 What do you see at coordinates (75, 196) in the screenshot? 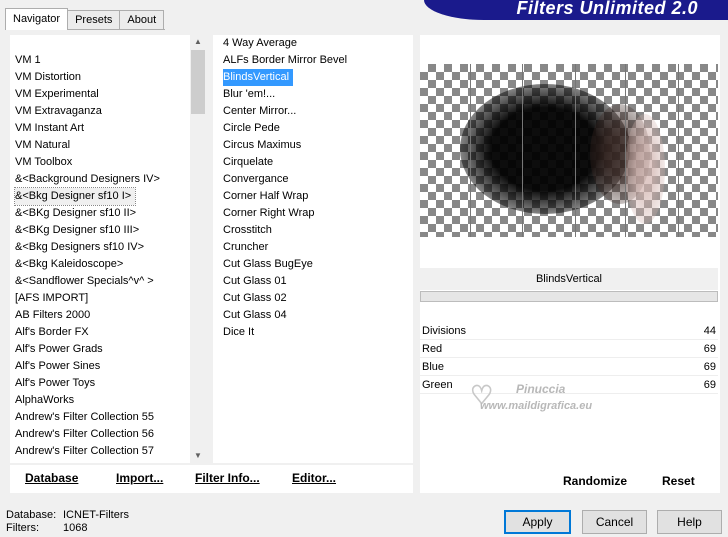
I see `category-item: &<Bkg Designer sf10 I>` at bounding box center [75, 196].